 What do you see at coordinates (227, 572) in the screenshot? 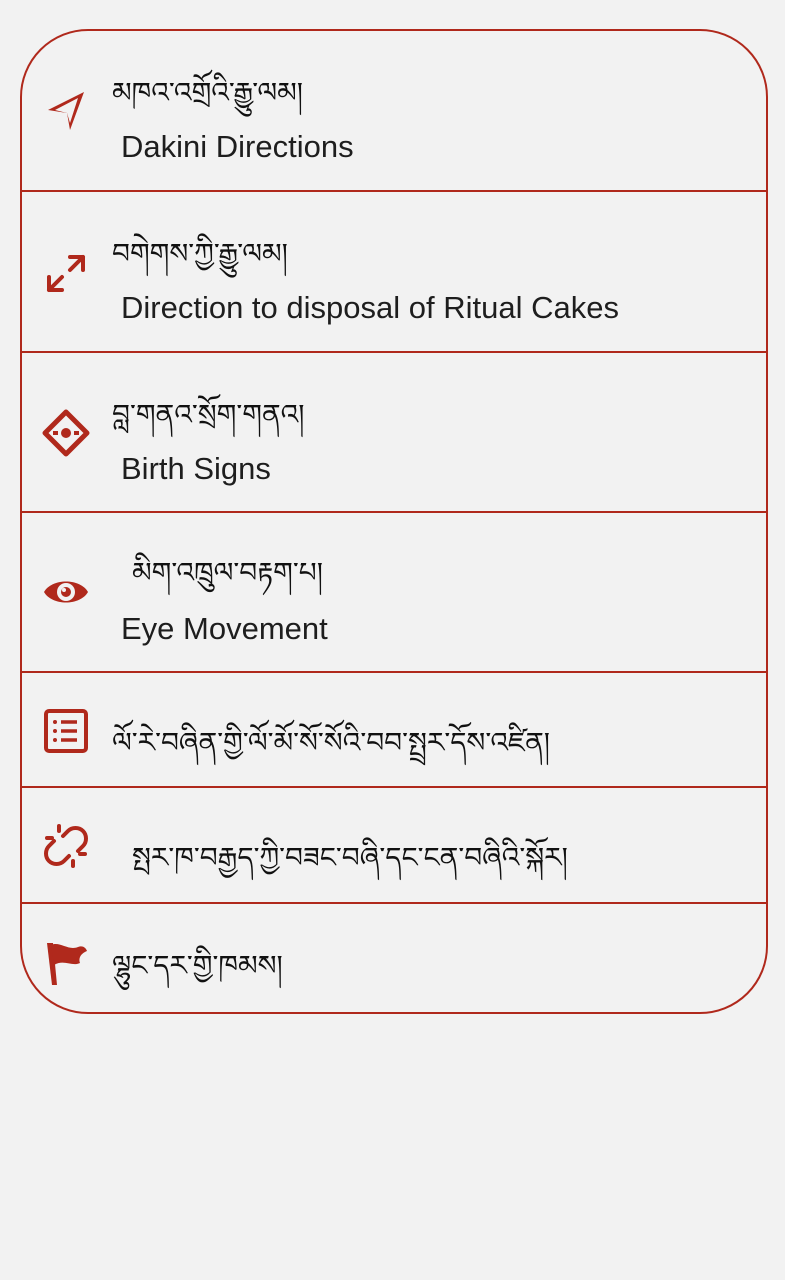
I see `menu-item-tibetan-label: མིག་འཁྲུལ་བརྟག་པ།` at bounding box center [227, 572].